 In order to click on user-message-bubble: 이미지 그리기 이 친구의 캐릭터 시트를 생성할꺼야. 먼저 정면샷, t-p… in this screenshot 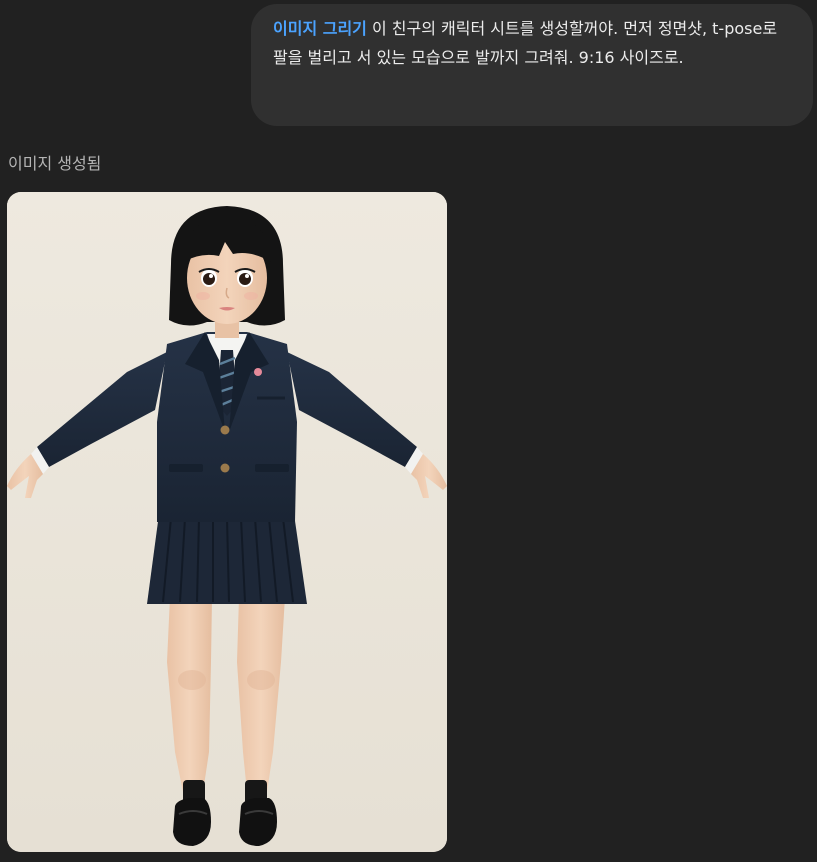, I will do `click(532, 65)`.